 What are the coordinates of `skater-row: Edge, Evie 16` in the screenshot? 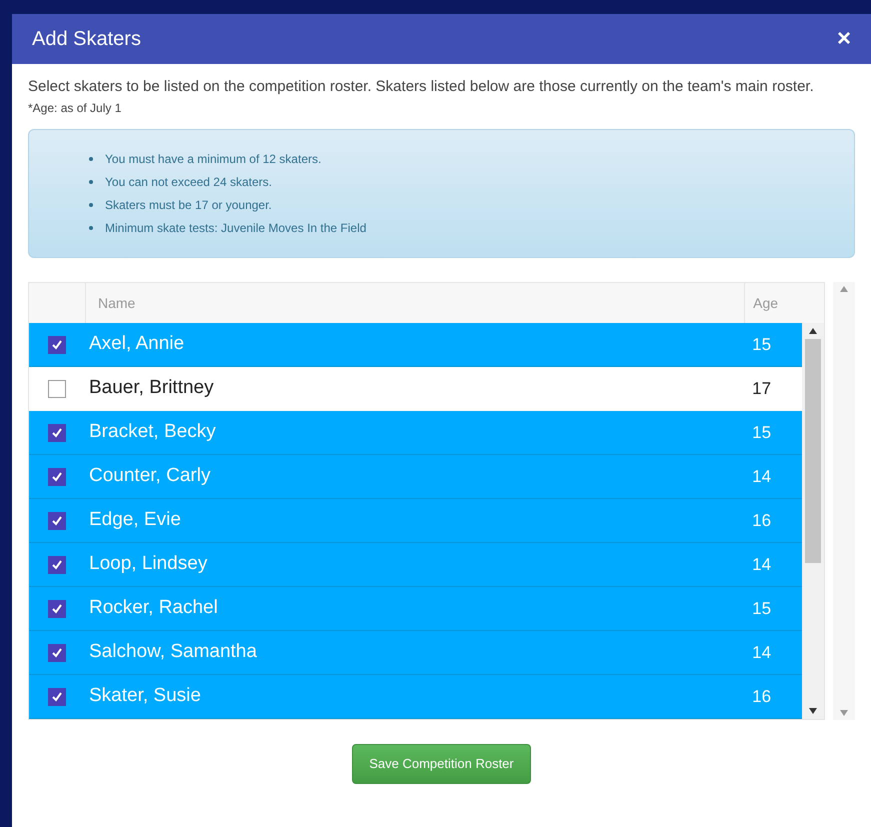 It's located at (415, 521).